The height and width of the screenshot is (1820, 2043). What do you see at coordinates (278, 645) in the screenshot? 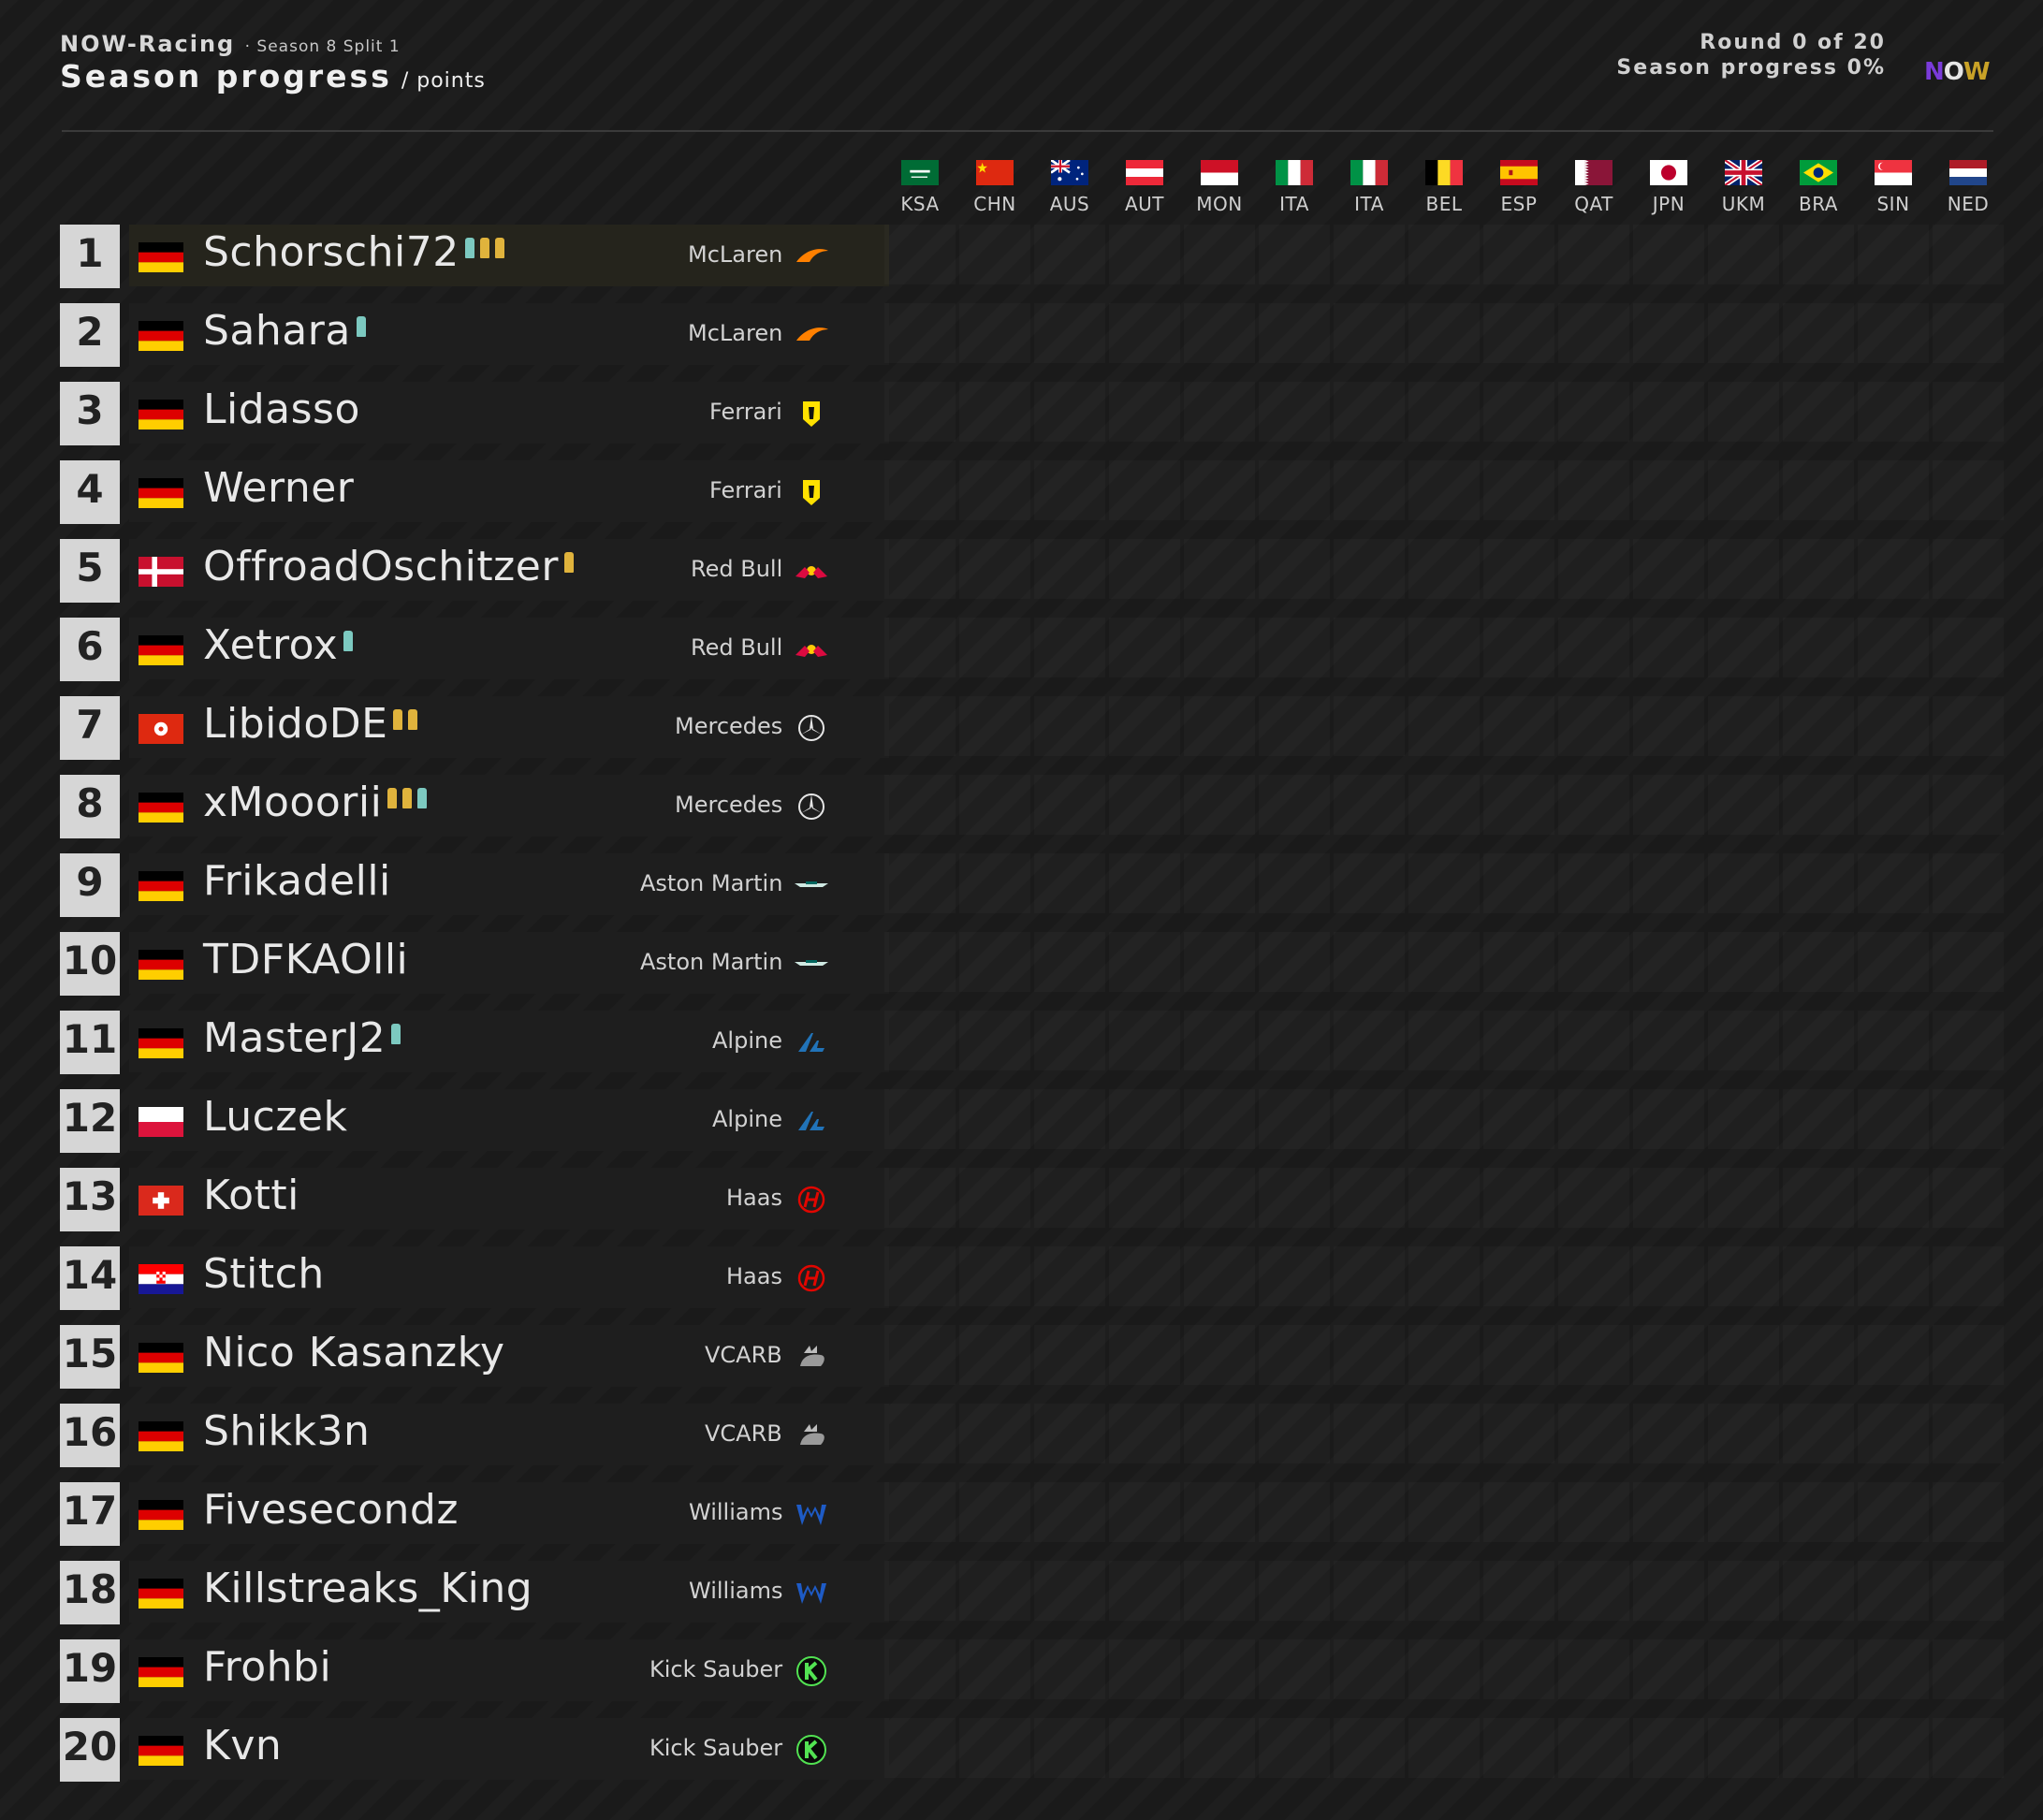
I see `driver-name: Xetrox` at bounding box center [278, 645].